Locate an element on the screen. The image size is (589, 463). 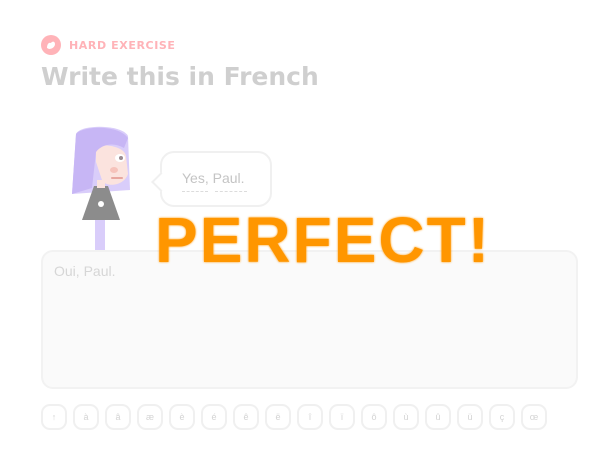
key-i-circumflex: î is located at coordinates (310, 417).